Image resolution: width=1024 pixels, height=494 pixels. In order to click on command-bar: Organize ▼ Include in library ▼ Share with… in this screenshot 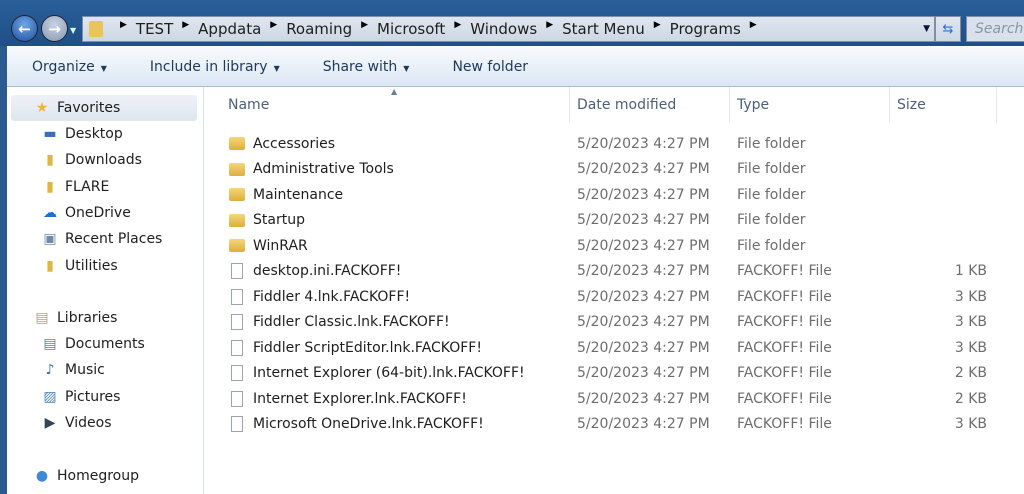, I will do `click(515, 66)`.